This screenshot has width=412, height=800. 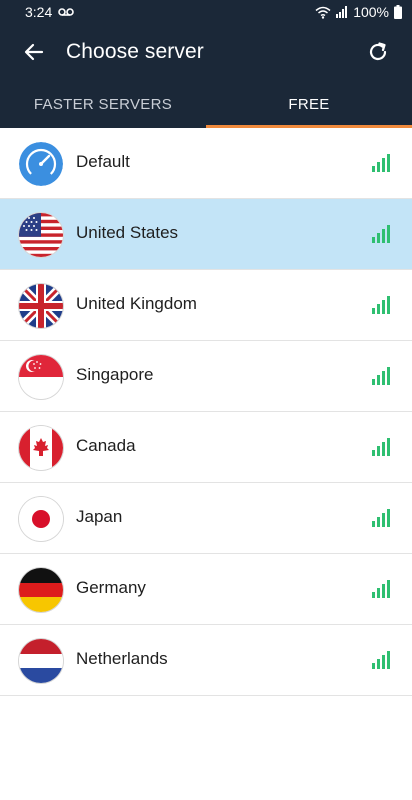 What do you see at coordinates (39, 12) in the screenshot?
I see `status-time: 3:24` at bounding box center [39, 12].